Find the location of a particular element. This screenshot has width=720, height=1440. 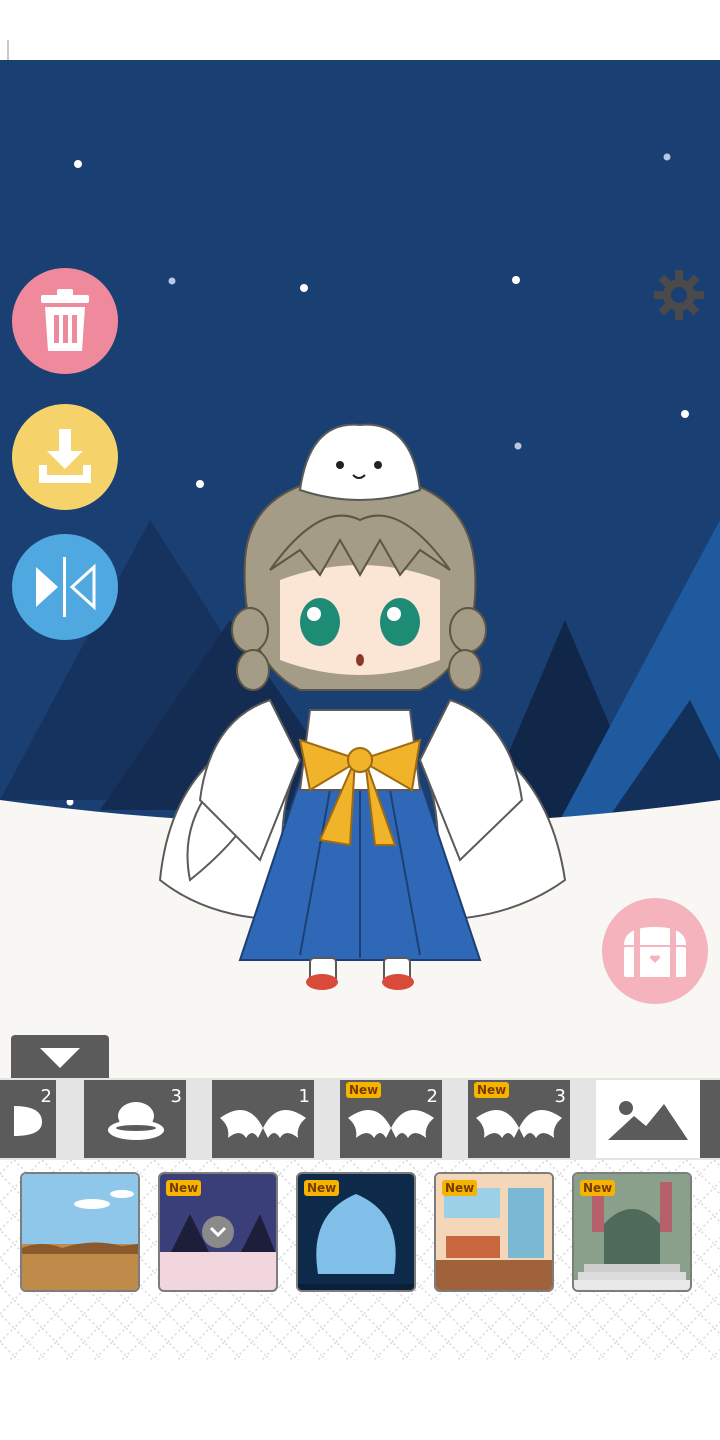

desert-thumbnail is located at coordinates (80, 1232).